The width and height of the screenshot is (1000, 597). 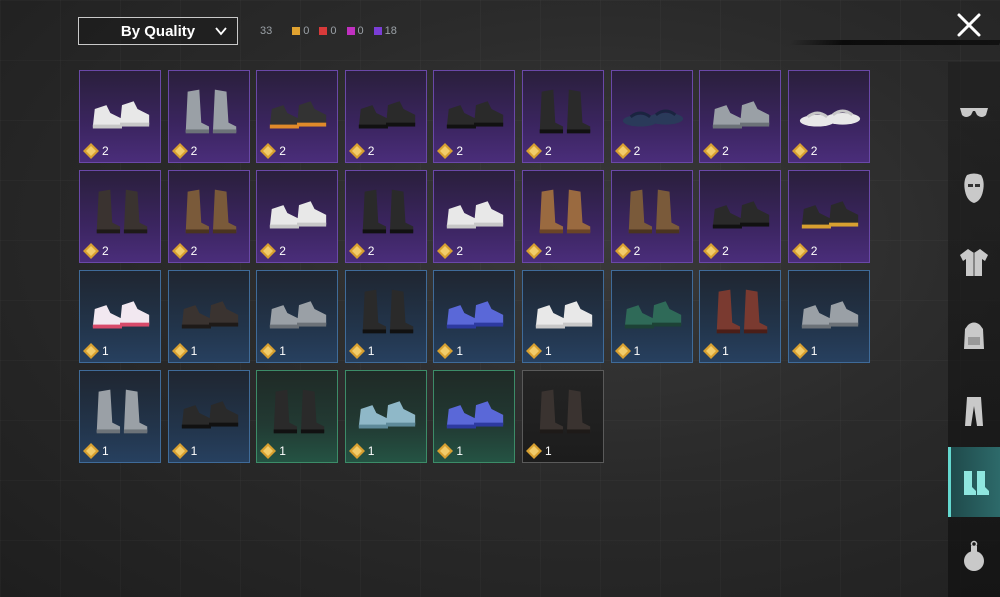 What do you see at coordinates (221, 31) in the screenshot?
I see `chevron-down-icon` at bounding box center [221, 31].